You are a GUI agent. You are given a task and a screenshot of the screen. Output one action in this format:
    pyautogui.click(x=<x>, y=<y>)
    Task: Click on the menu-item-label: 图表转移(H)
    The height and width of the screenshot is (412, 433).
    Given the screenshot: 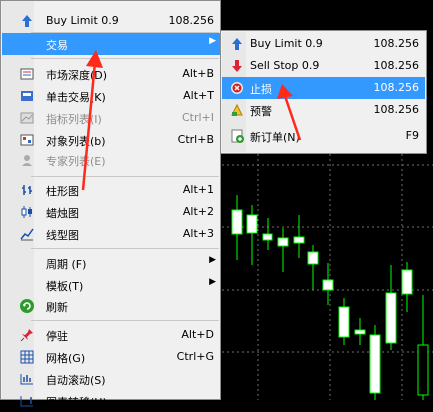 What is the action you would take?
    pyautogui.click(x=76, y=402)
    